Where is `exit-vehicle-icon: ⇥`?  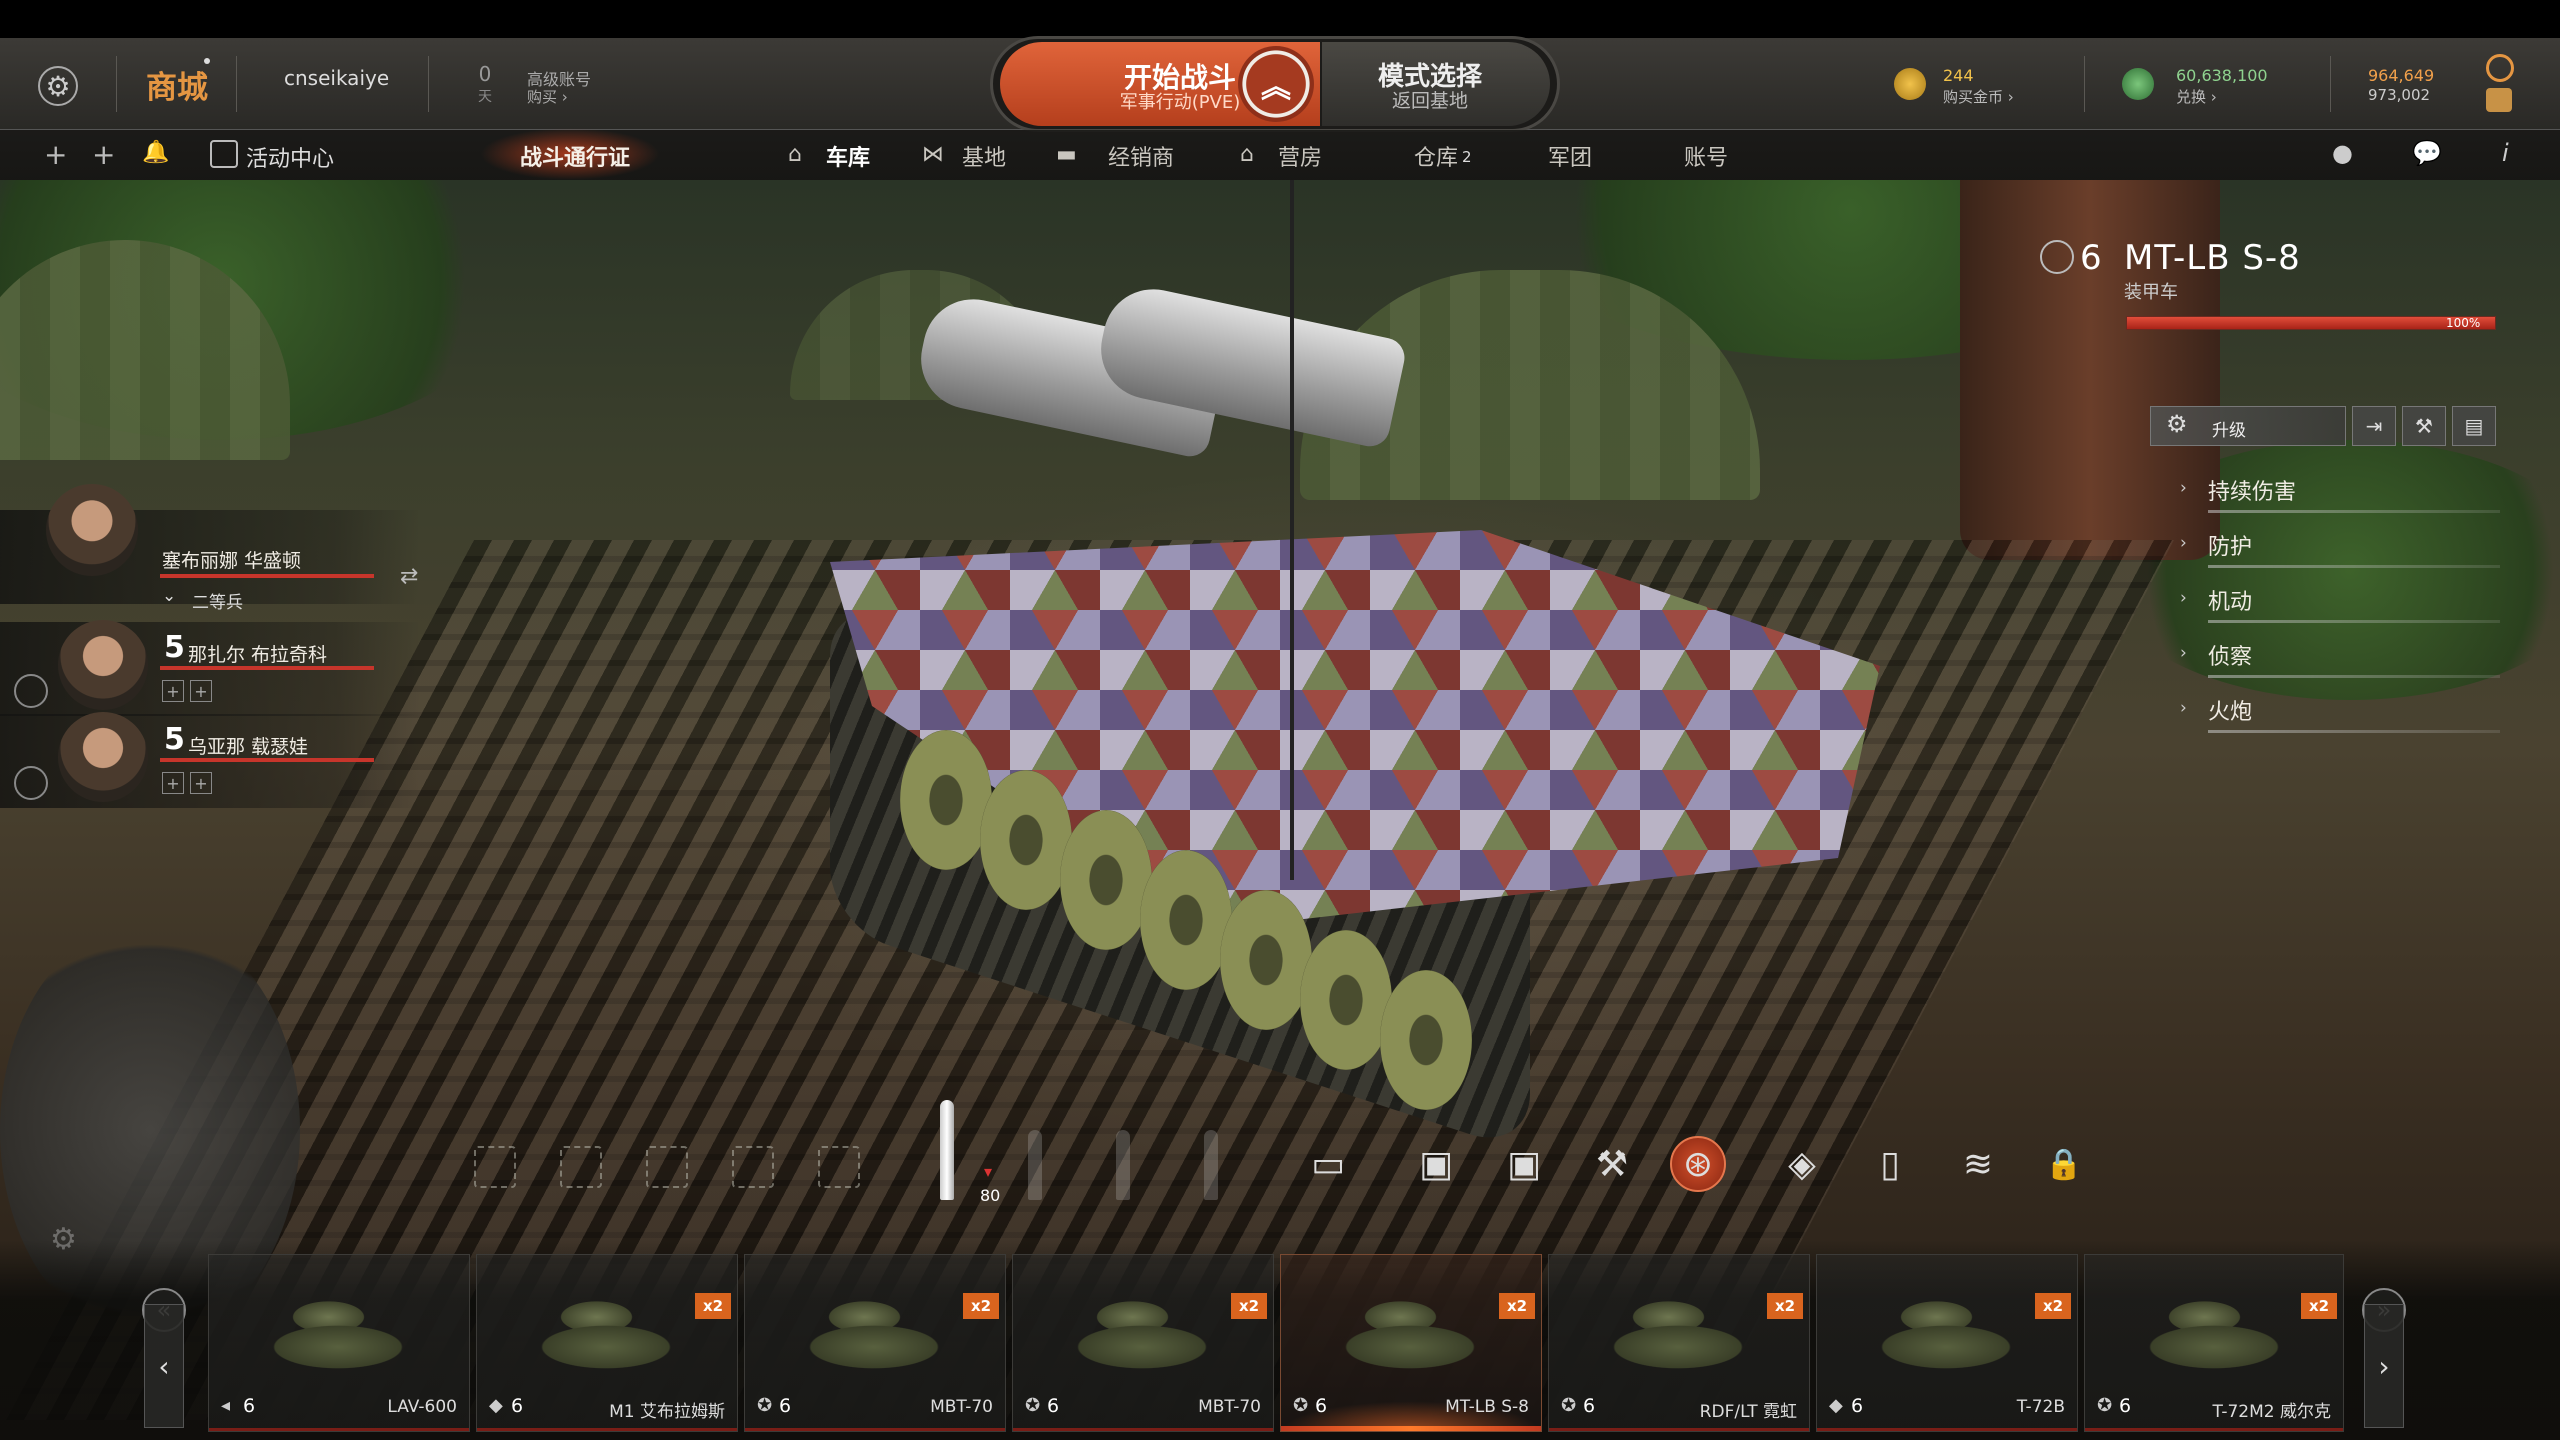
exit-vehicle-icon: ⇥ is located at coordinates (2374, 426).